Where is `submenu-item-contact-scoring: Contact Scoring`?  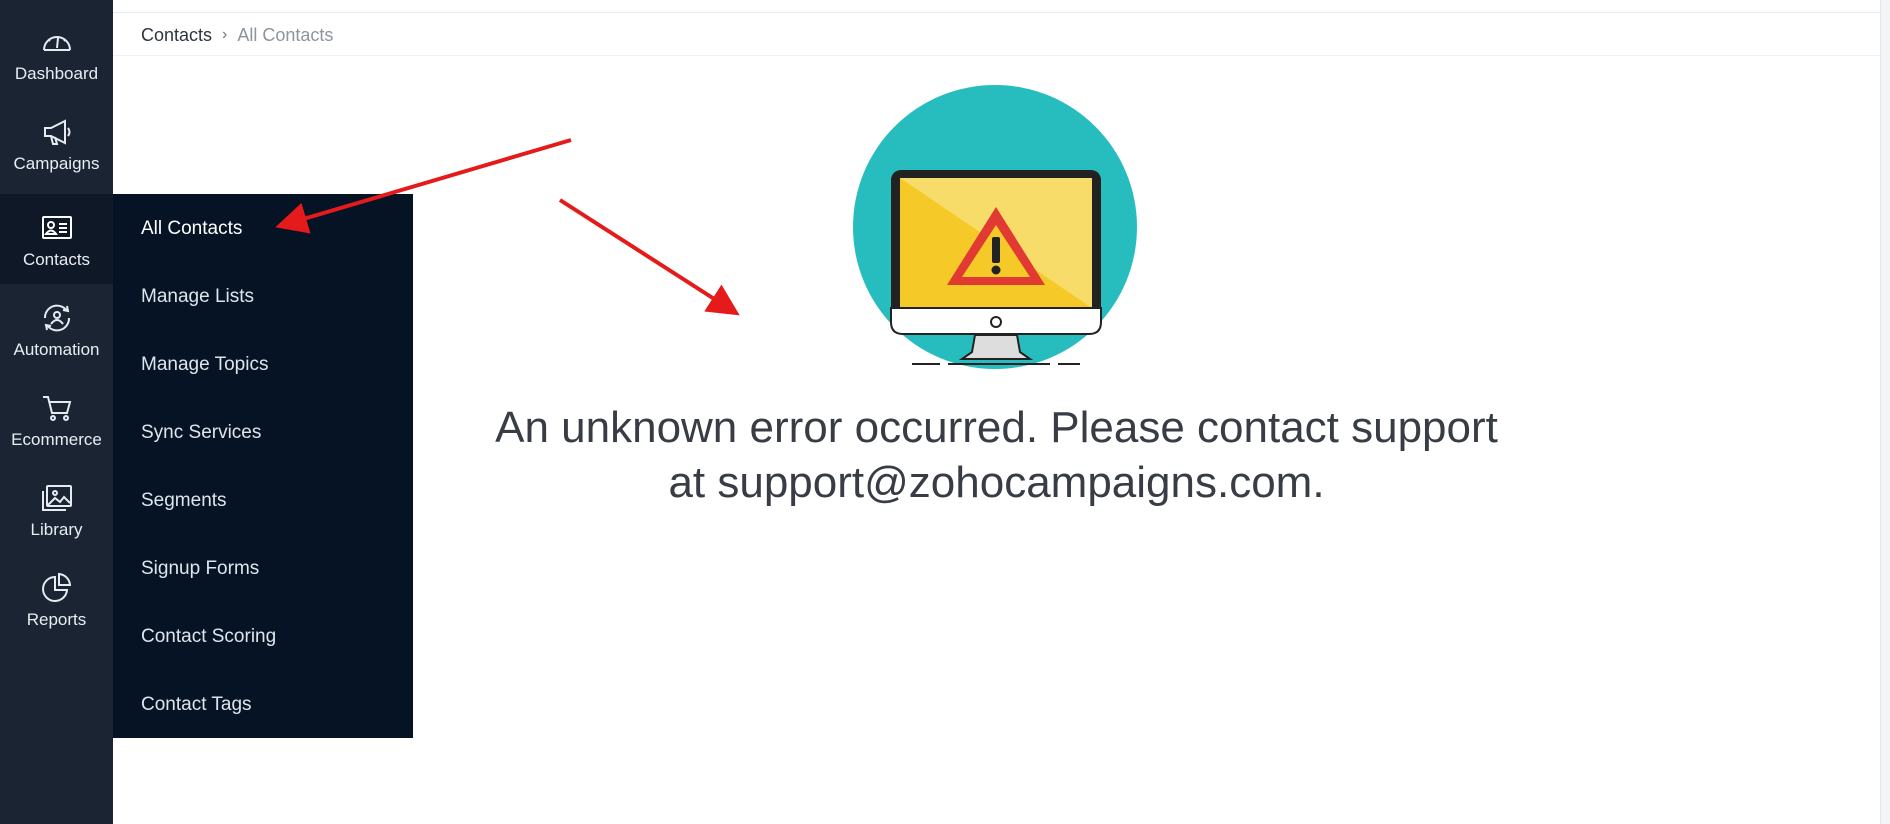
submenu-item-contact-scoring: Contact Scoring is located at coordinates (208, 637).